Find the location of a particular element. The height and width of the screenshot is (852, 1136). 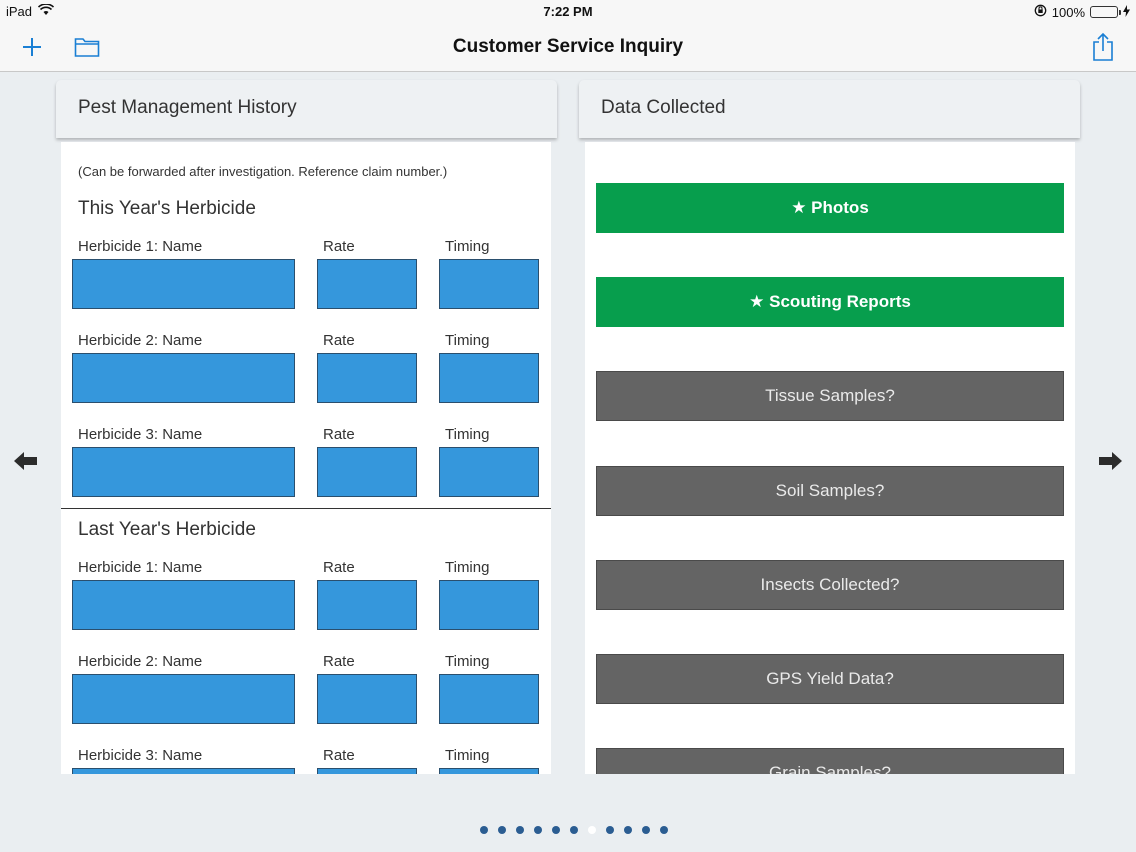

section-divider is located at coordinates (306, 508).